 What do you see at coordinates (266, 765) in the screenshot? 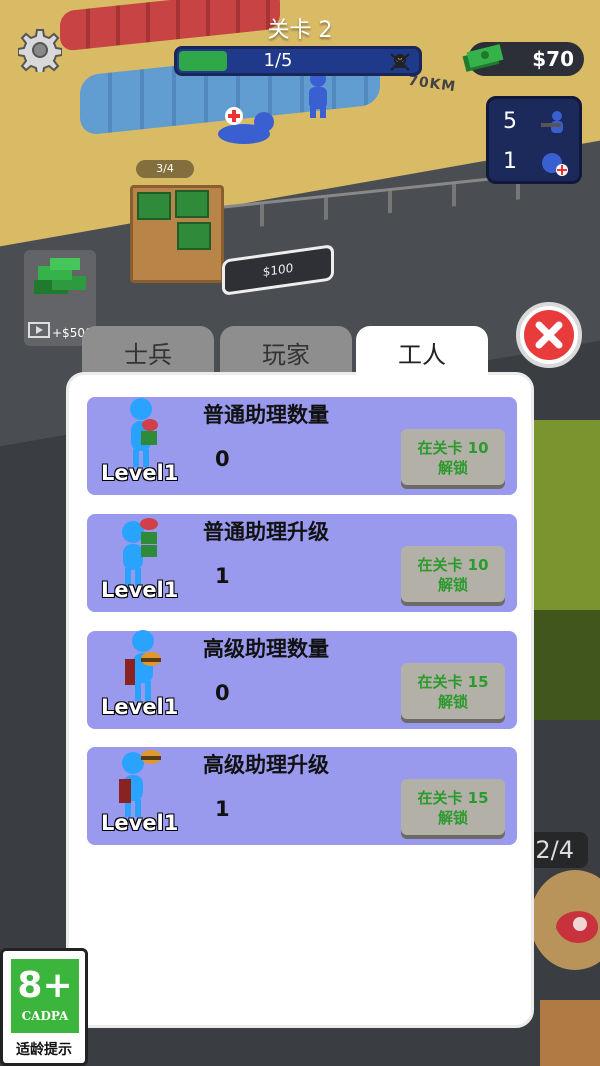
I see `card-title: 高级助理升级` at bounding box center [266, 765].